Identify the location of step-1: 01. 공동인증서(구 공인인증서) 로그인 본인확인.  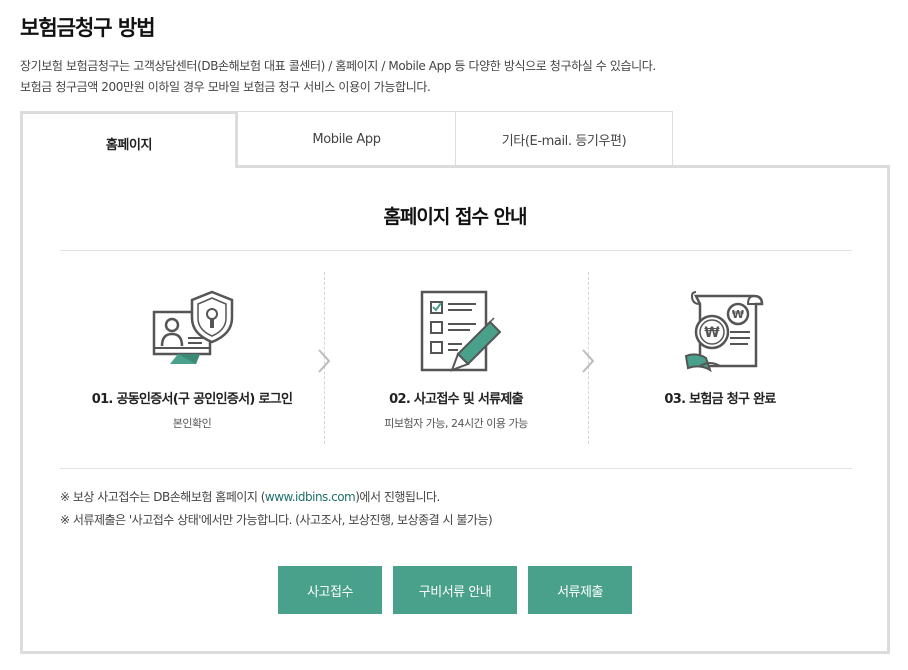
(192, 358).